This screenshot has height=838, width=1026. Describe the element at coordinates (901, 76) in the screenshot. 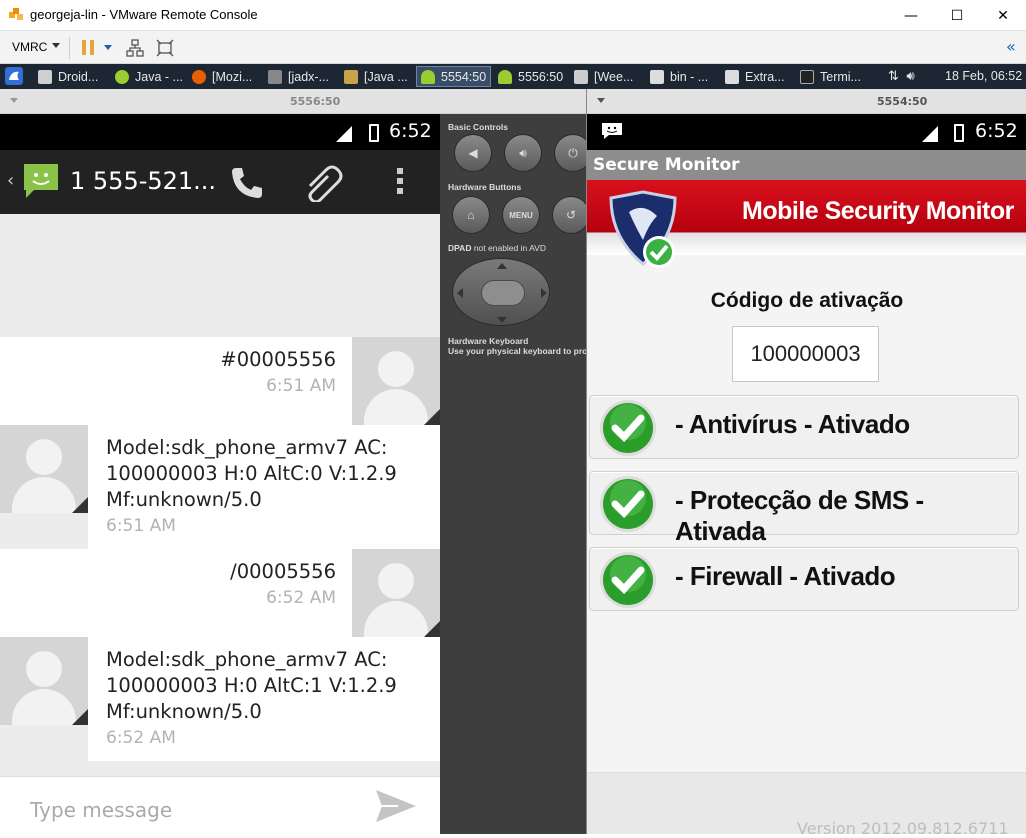

I see `system-tray: ⇅ 🔊︎` at that location.